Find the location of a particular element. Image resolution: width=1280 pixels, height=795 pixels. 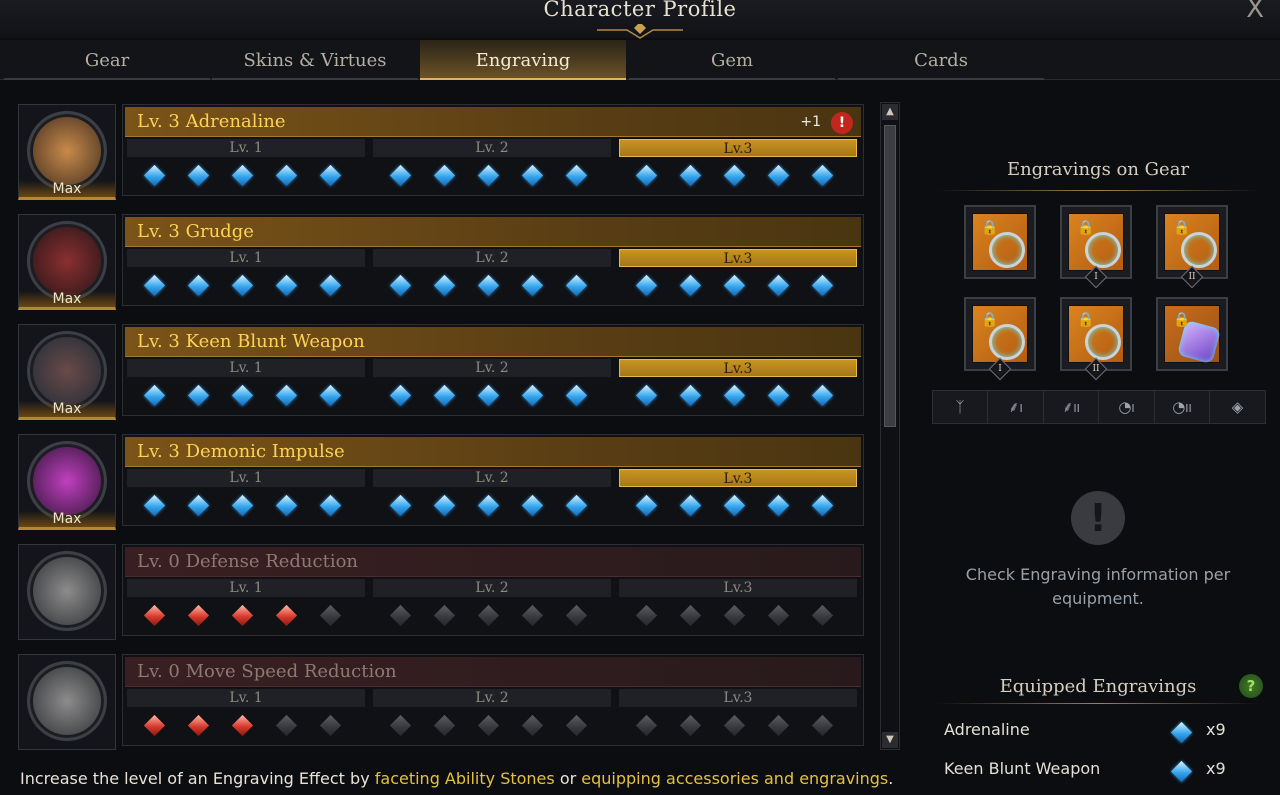

tab-gem: Gem is located at coordinates (732, 60).